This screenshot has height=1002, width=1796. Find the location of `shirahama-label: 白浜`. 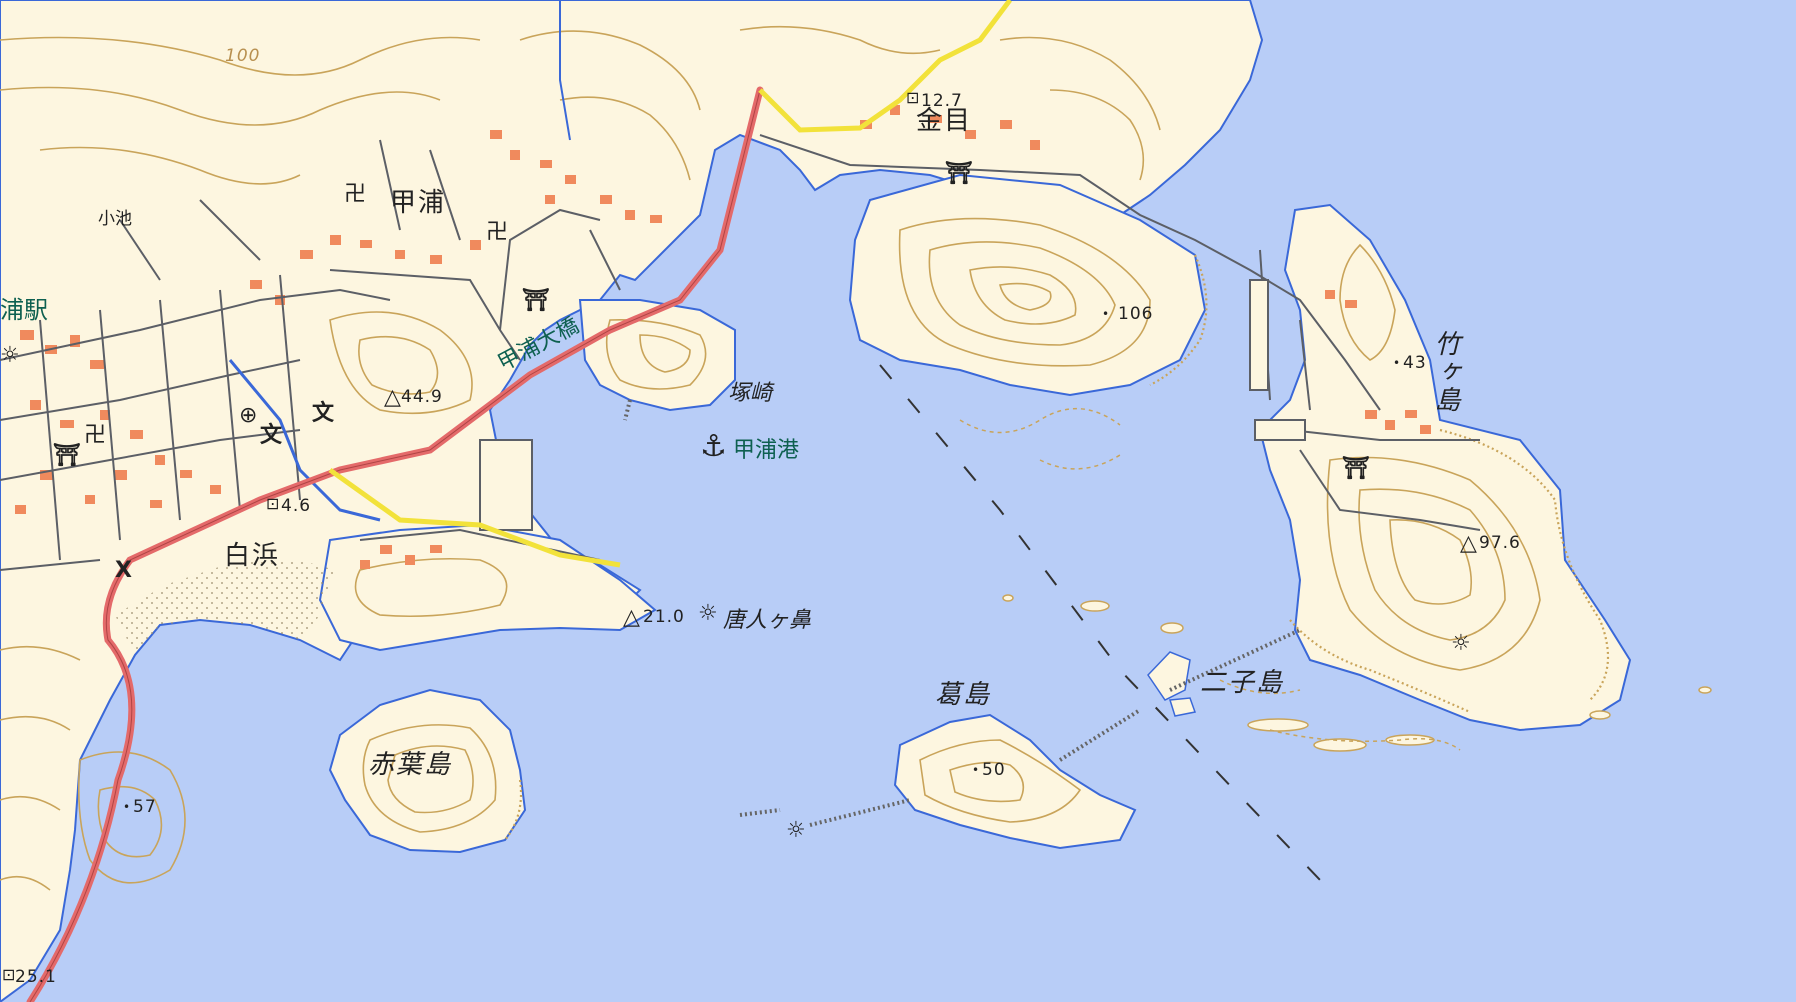

shirahama-label: 白浜 is located at coordinates (252, 556).